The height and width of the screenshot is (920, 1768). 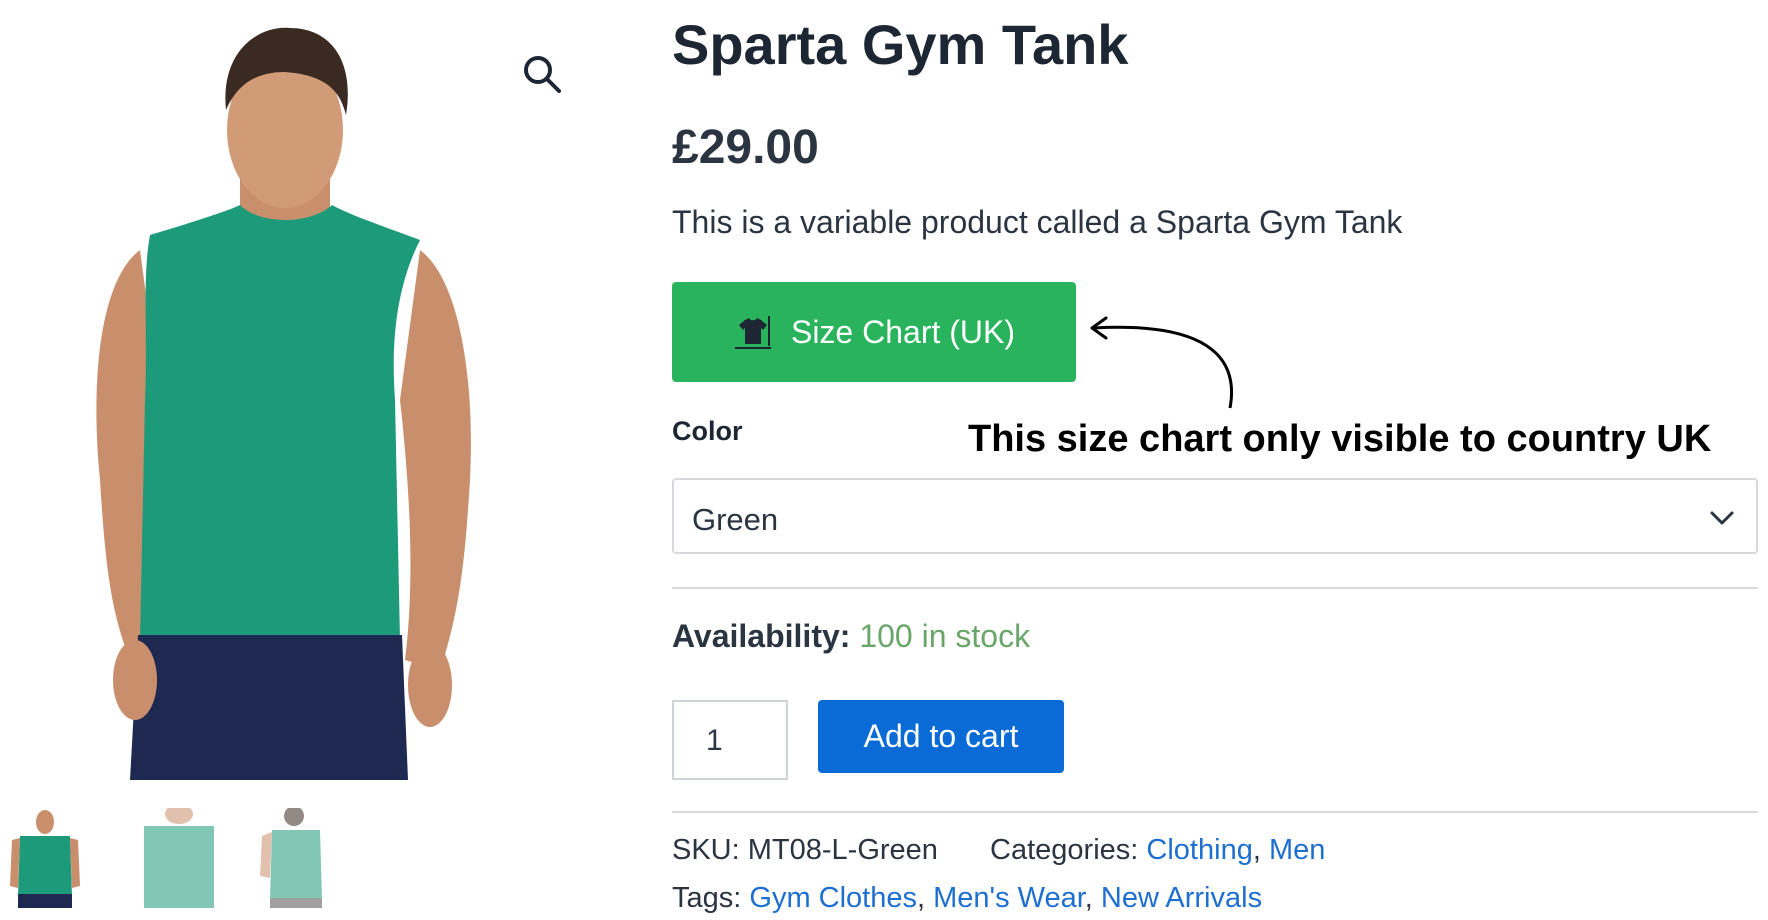 I want to click on chevron-down-icon, so click(x=1722, y=518).